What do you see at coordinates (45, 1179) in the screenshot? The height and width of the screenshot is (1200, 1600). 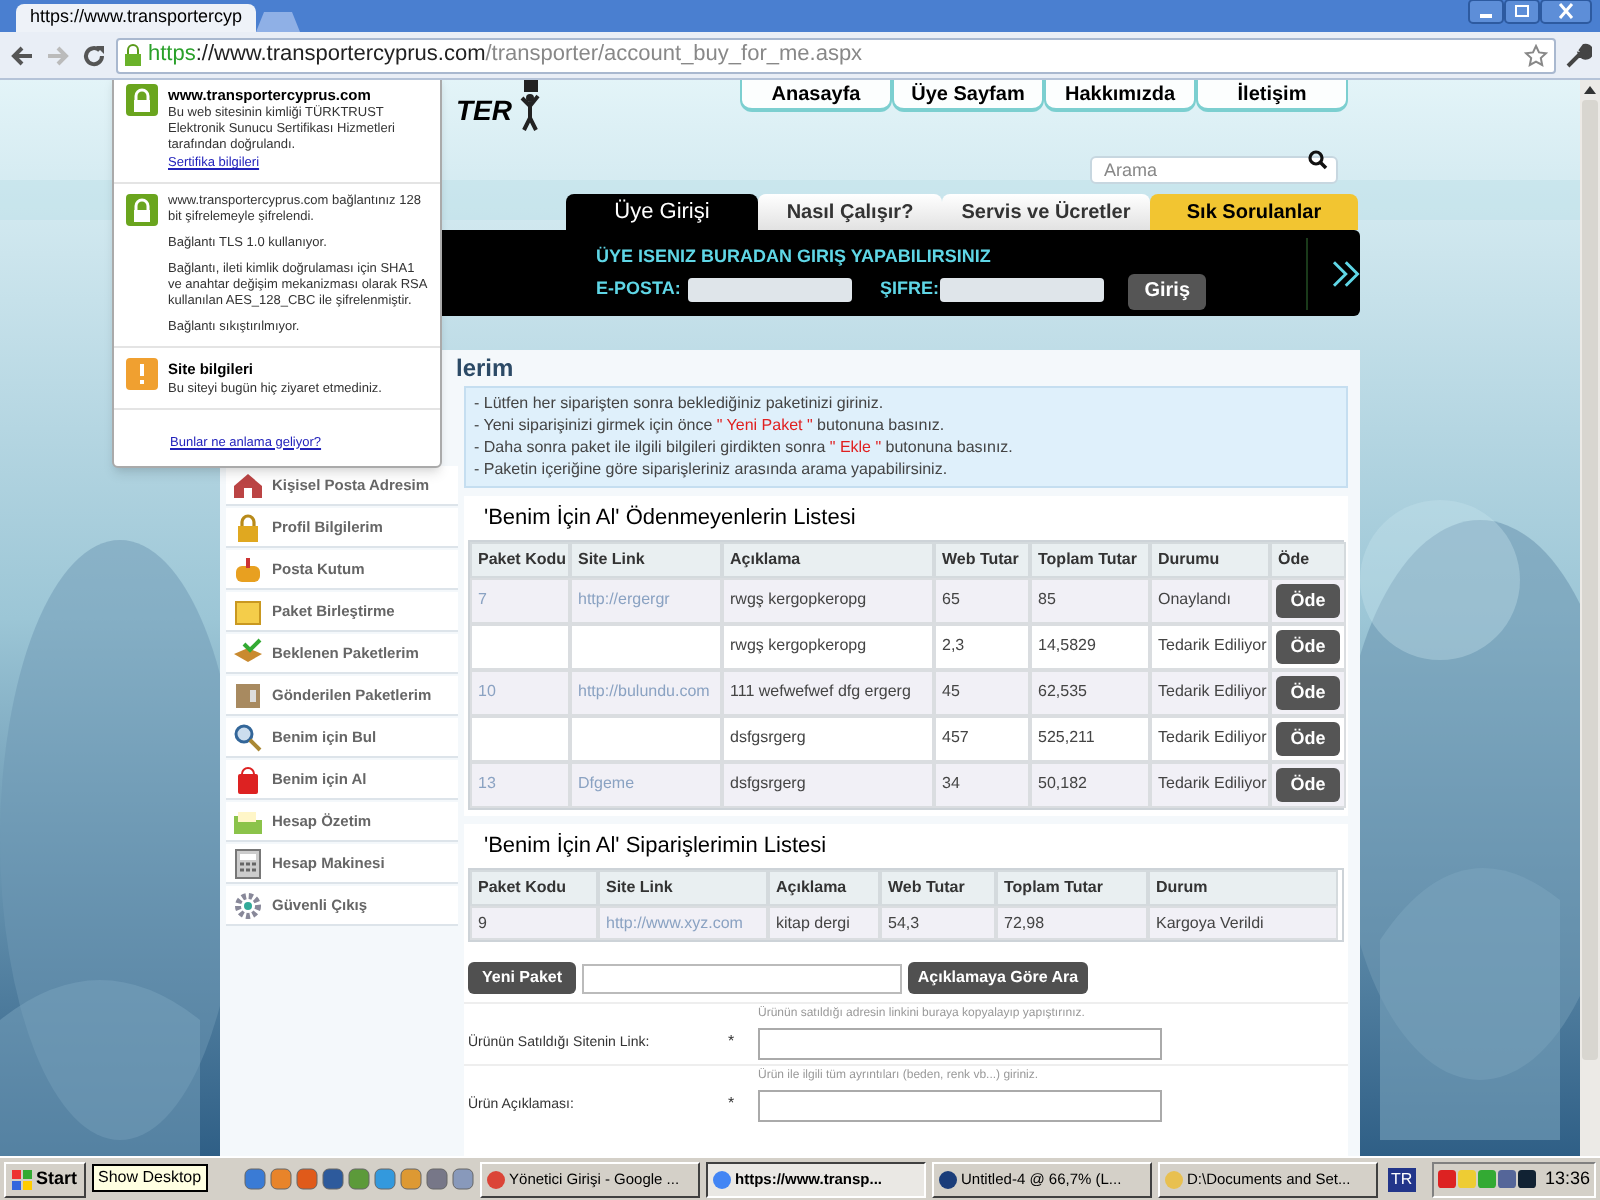 I see `start-button: Start` at bounding box center [45, 1179].